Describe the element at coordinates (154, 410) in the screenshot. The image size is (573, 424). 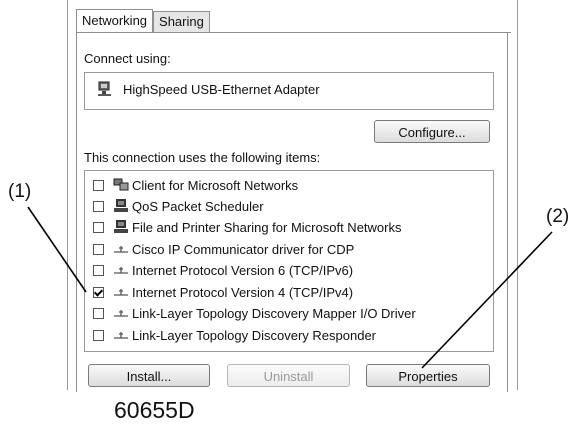
I see `figure-code: 60655D` at that location.